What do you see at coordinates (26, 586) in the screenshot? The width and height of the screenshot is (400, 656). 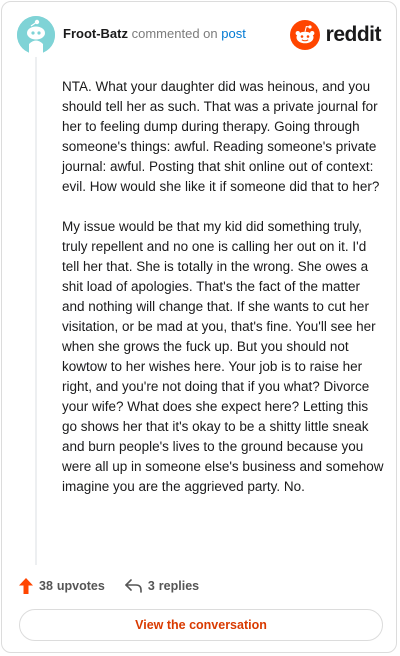 I see `upvote-arrow-icon` at bounding box center [26, 586].